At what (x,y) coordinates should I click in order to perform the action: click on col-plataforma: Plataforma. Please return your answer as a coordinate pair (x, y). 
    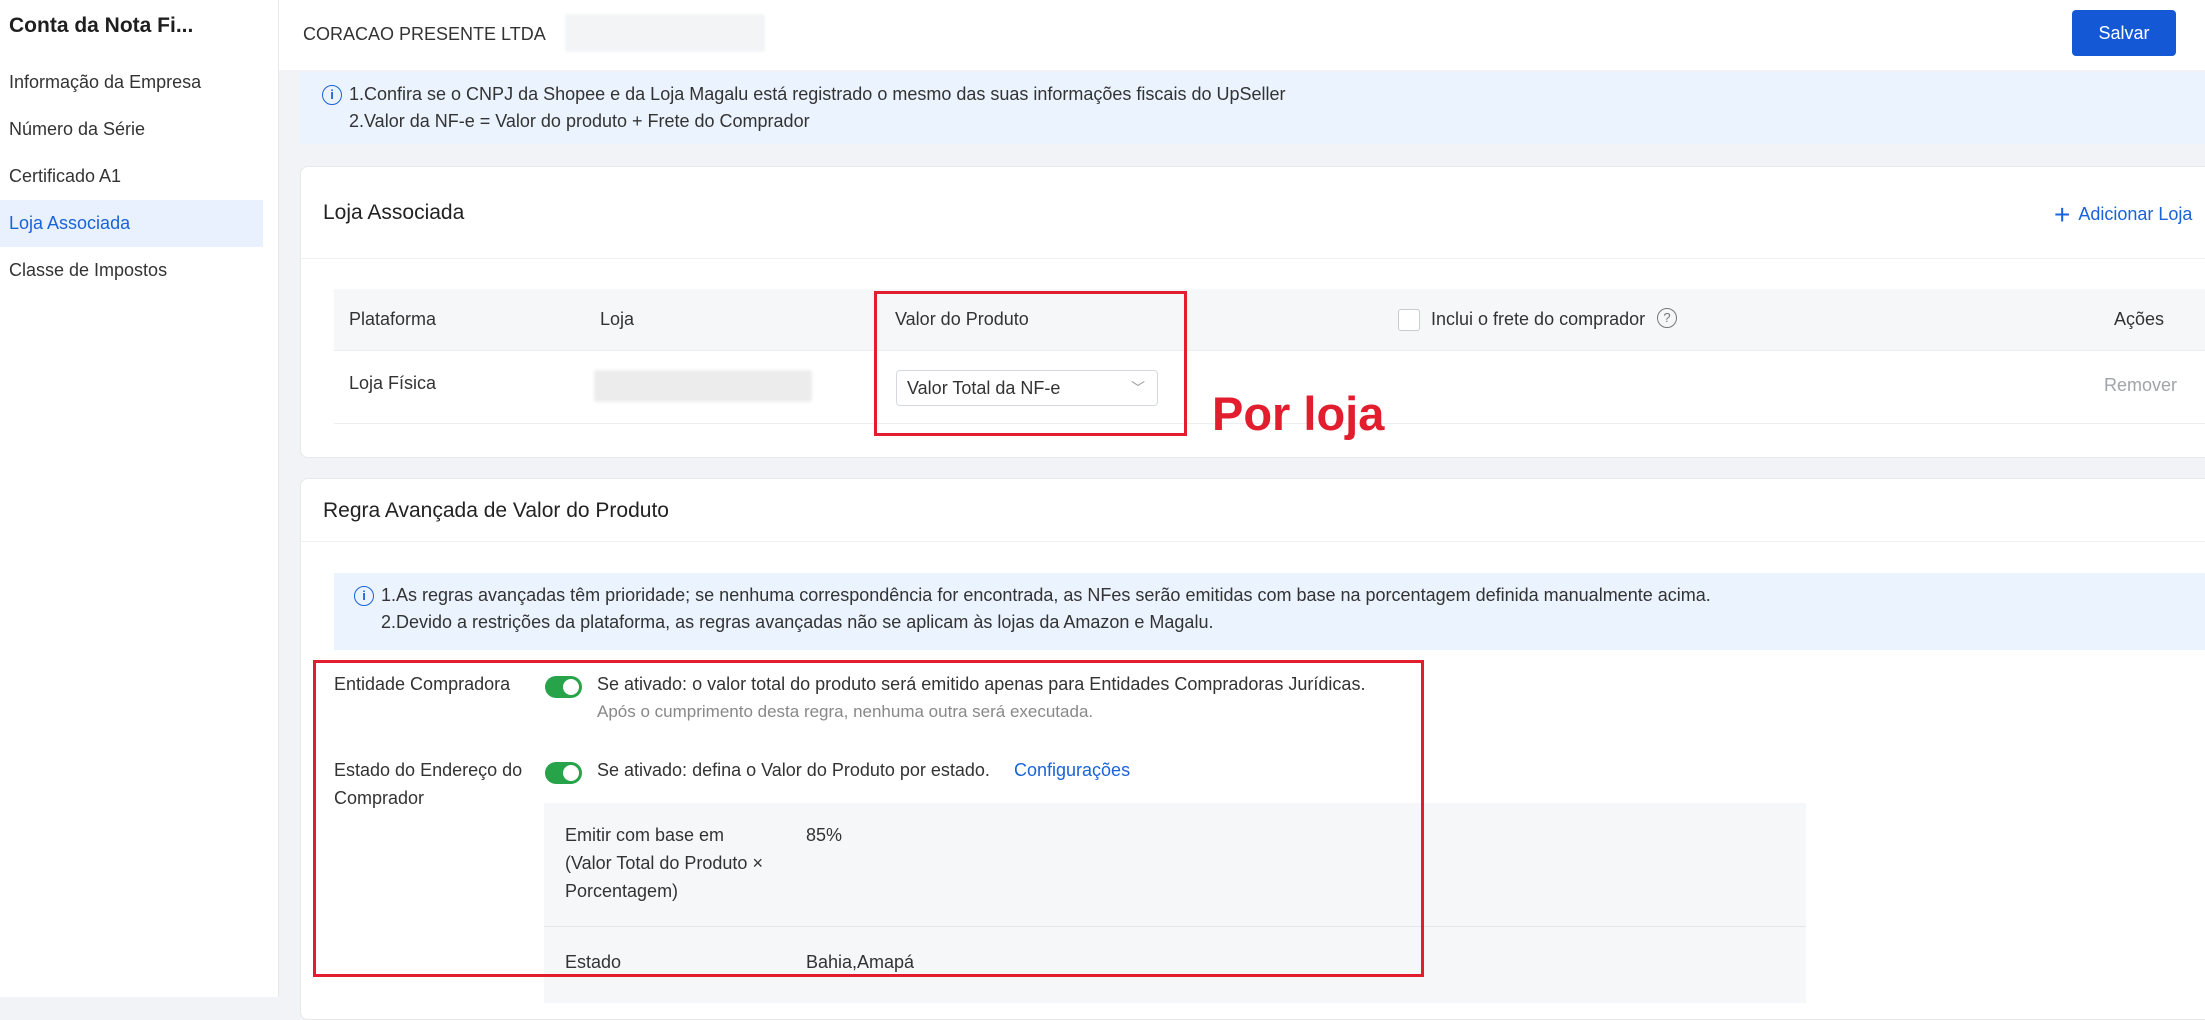
    Looking at the image, I should click on (393, 319).